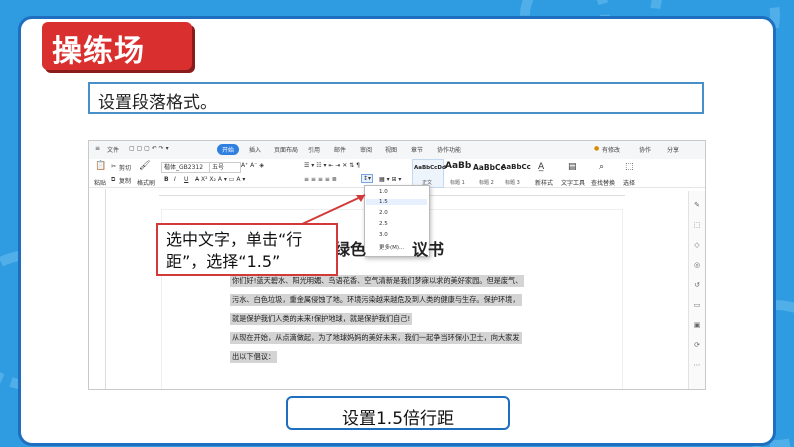 The image size is (794, 447). Describe the element at coordinates (314, 149) in the screenshot. I see `menu-references: 引用` at that location.